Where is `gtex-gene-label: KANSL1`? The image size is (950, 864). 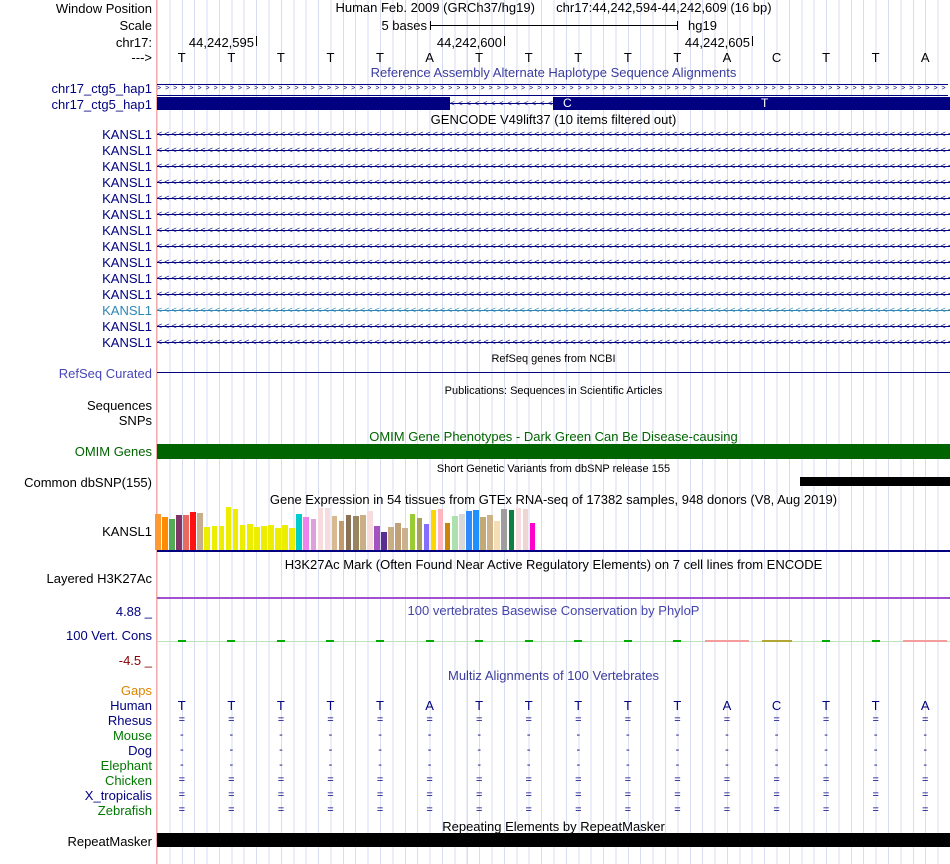 gtex-gene-label: KANSL1 is located at coordinates (76, 531).